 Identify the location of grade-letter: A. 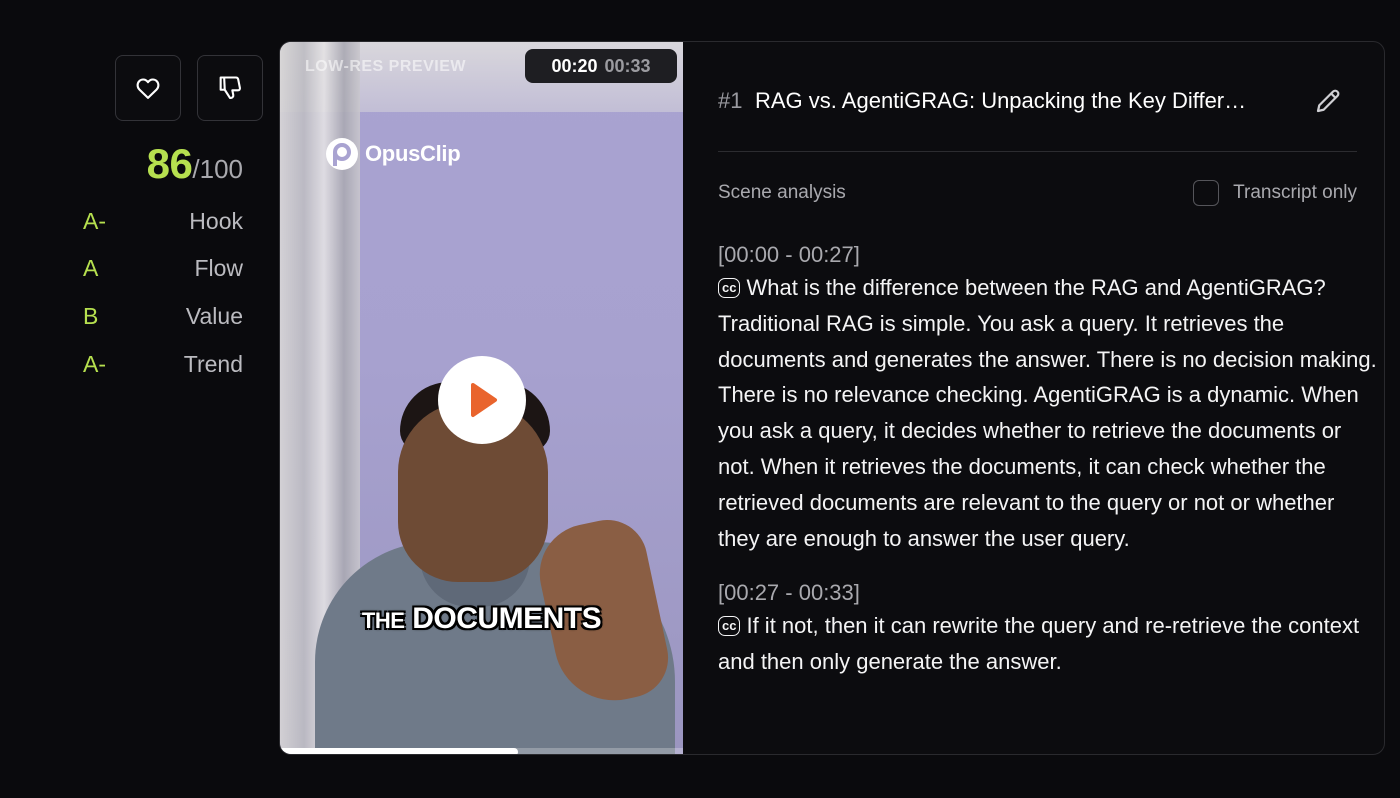
(91, 268).